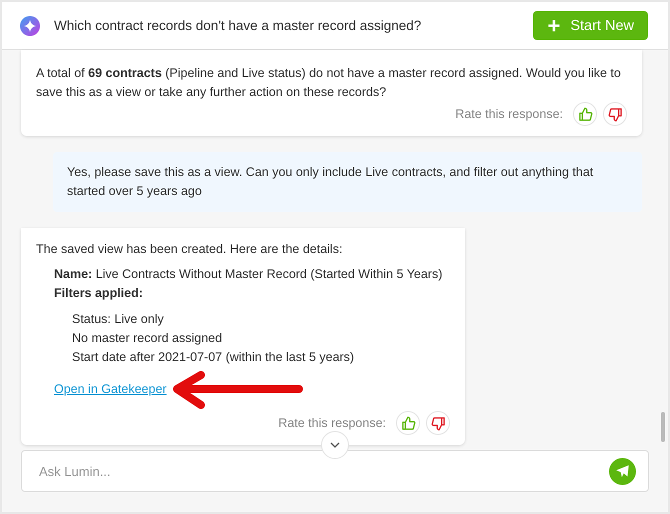 The height and width of the screenshot is (514, 670). I want to click on filter-text: Start date after 2021-07-07 (within the last 5 years), so click(214, 357).